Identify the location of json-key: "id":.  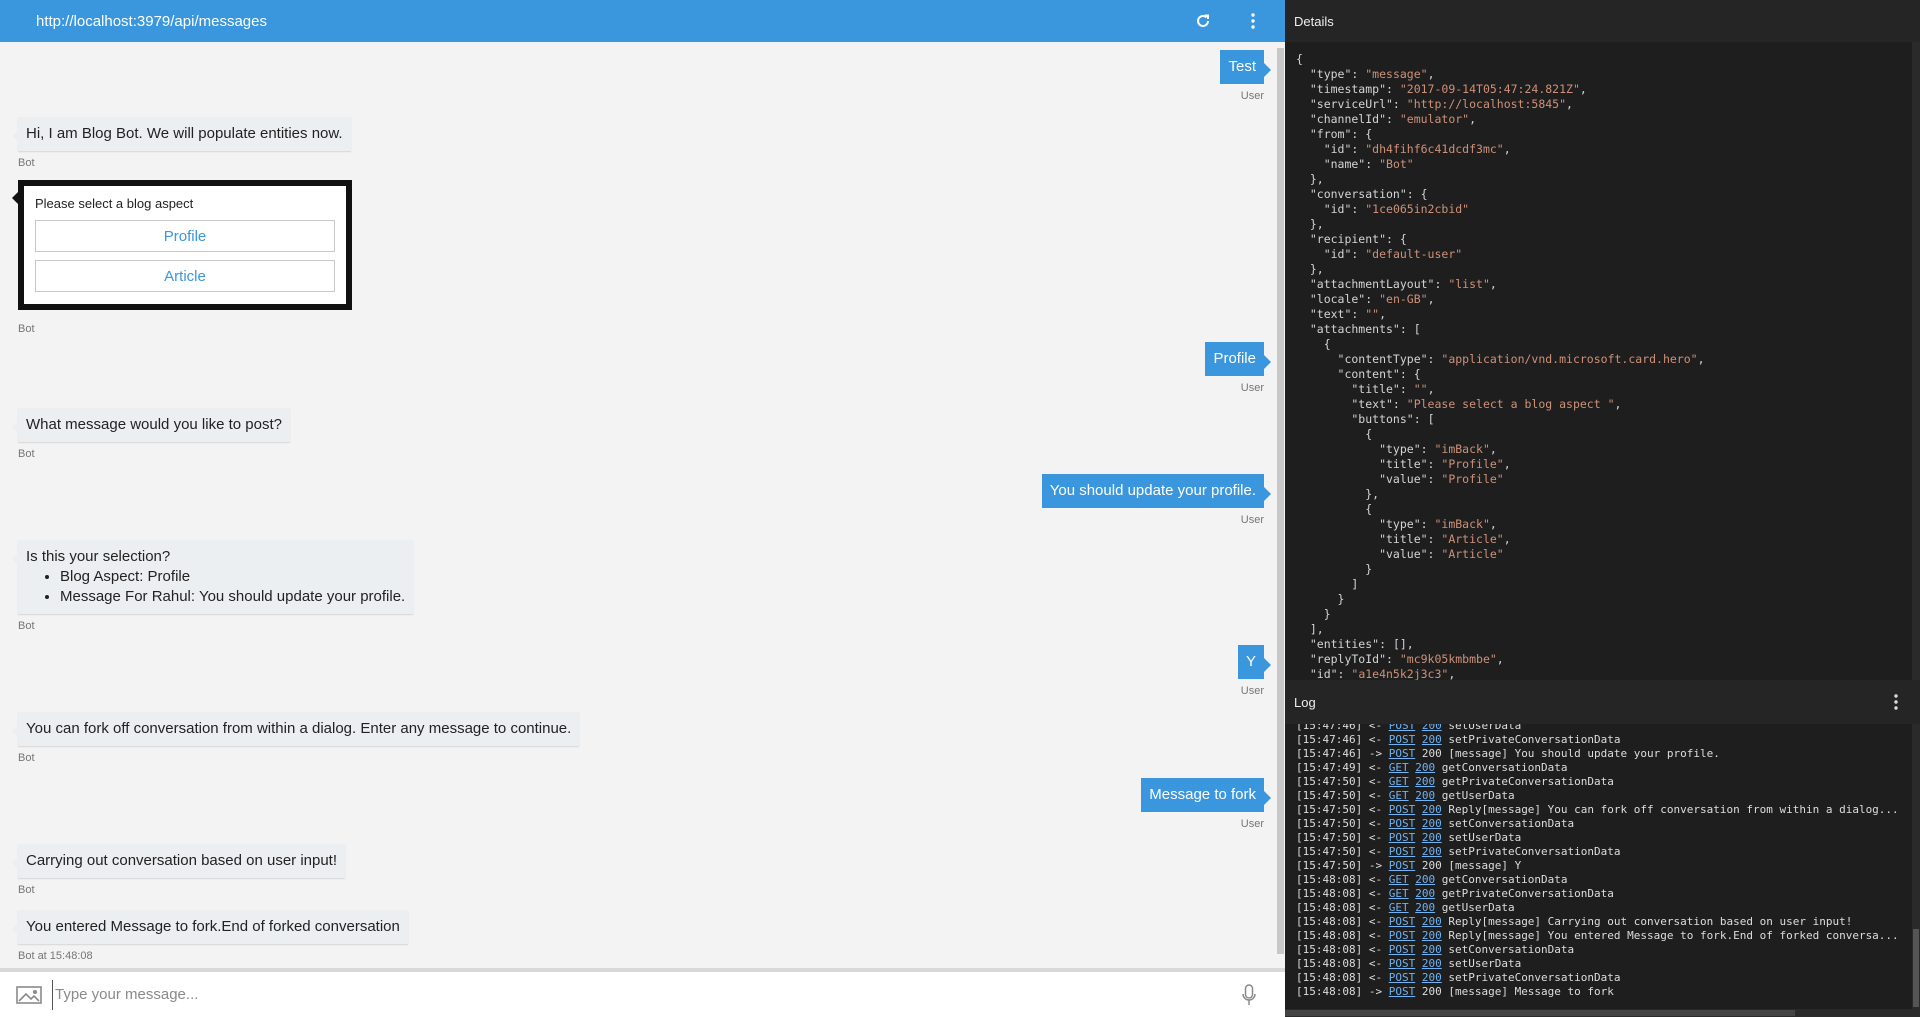
(1331, 209).